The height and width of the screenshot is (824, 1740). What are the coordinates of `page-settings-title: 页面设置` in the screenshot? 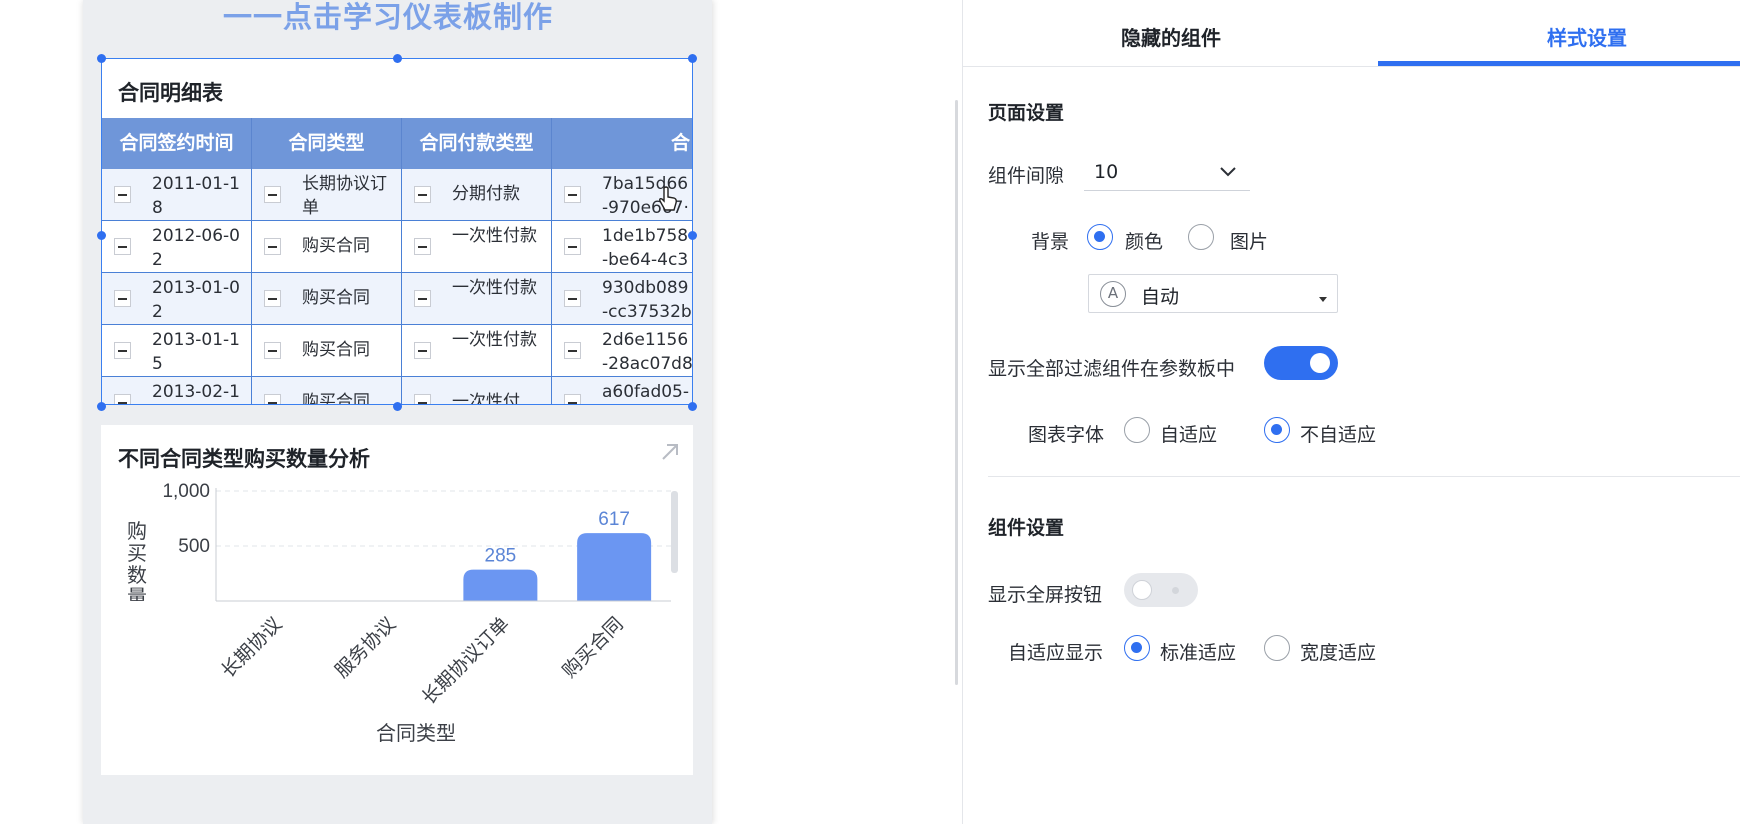 It's located at (1026, 113).